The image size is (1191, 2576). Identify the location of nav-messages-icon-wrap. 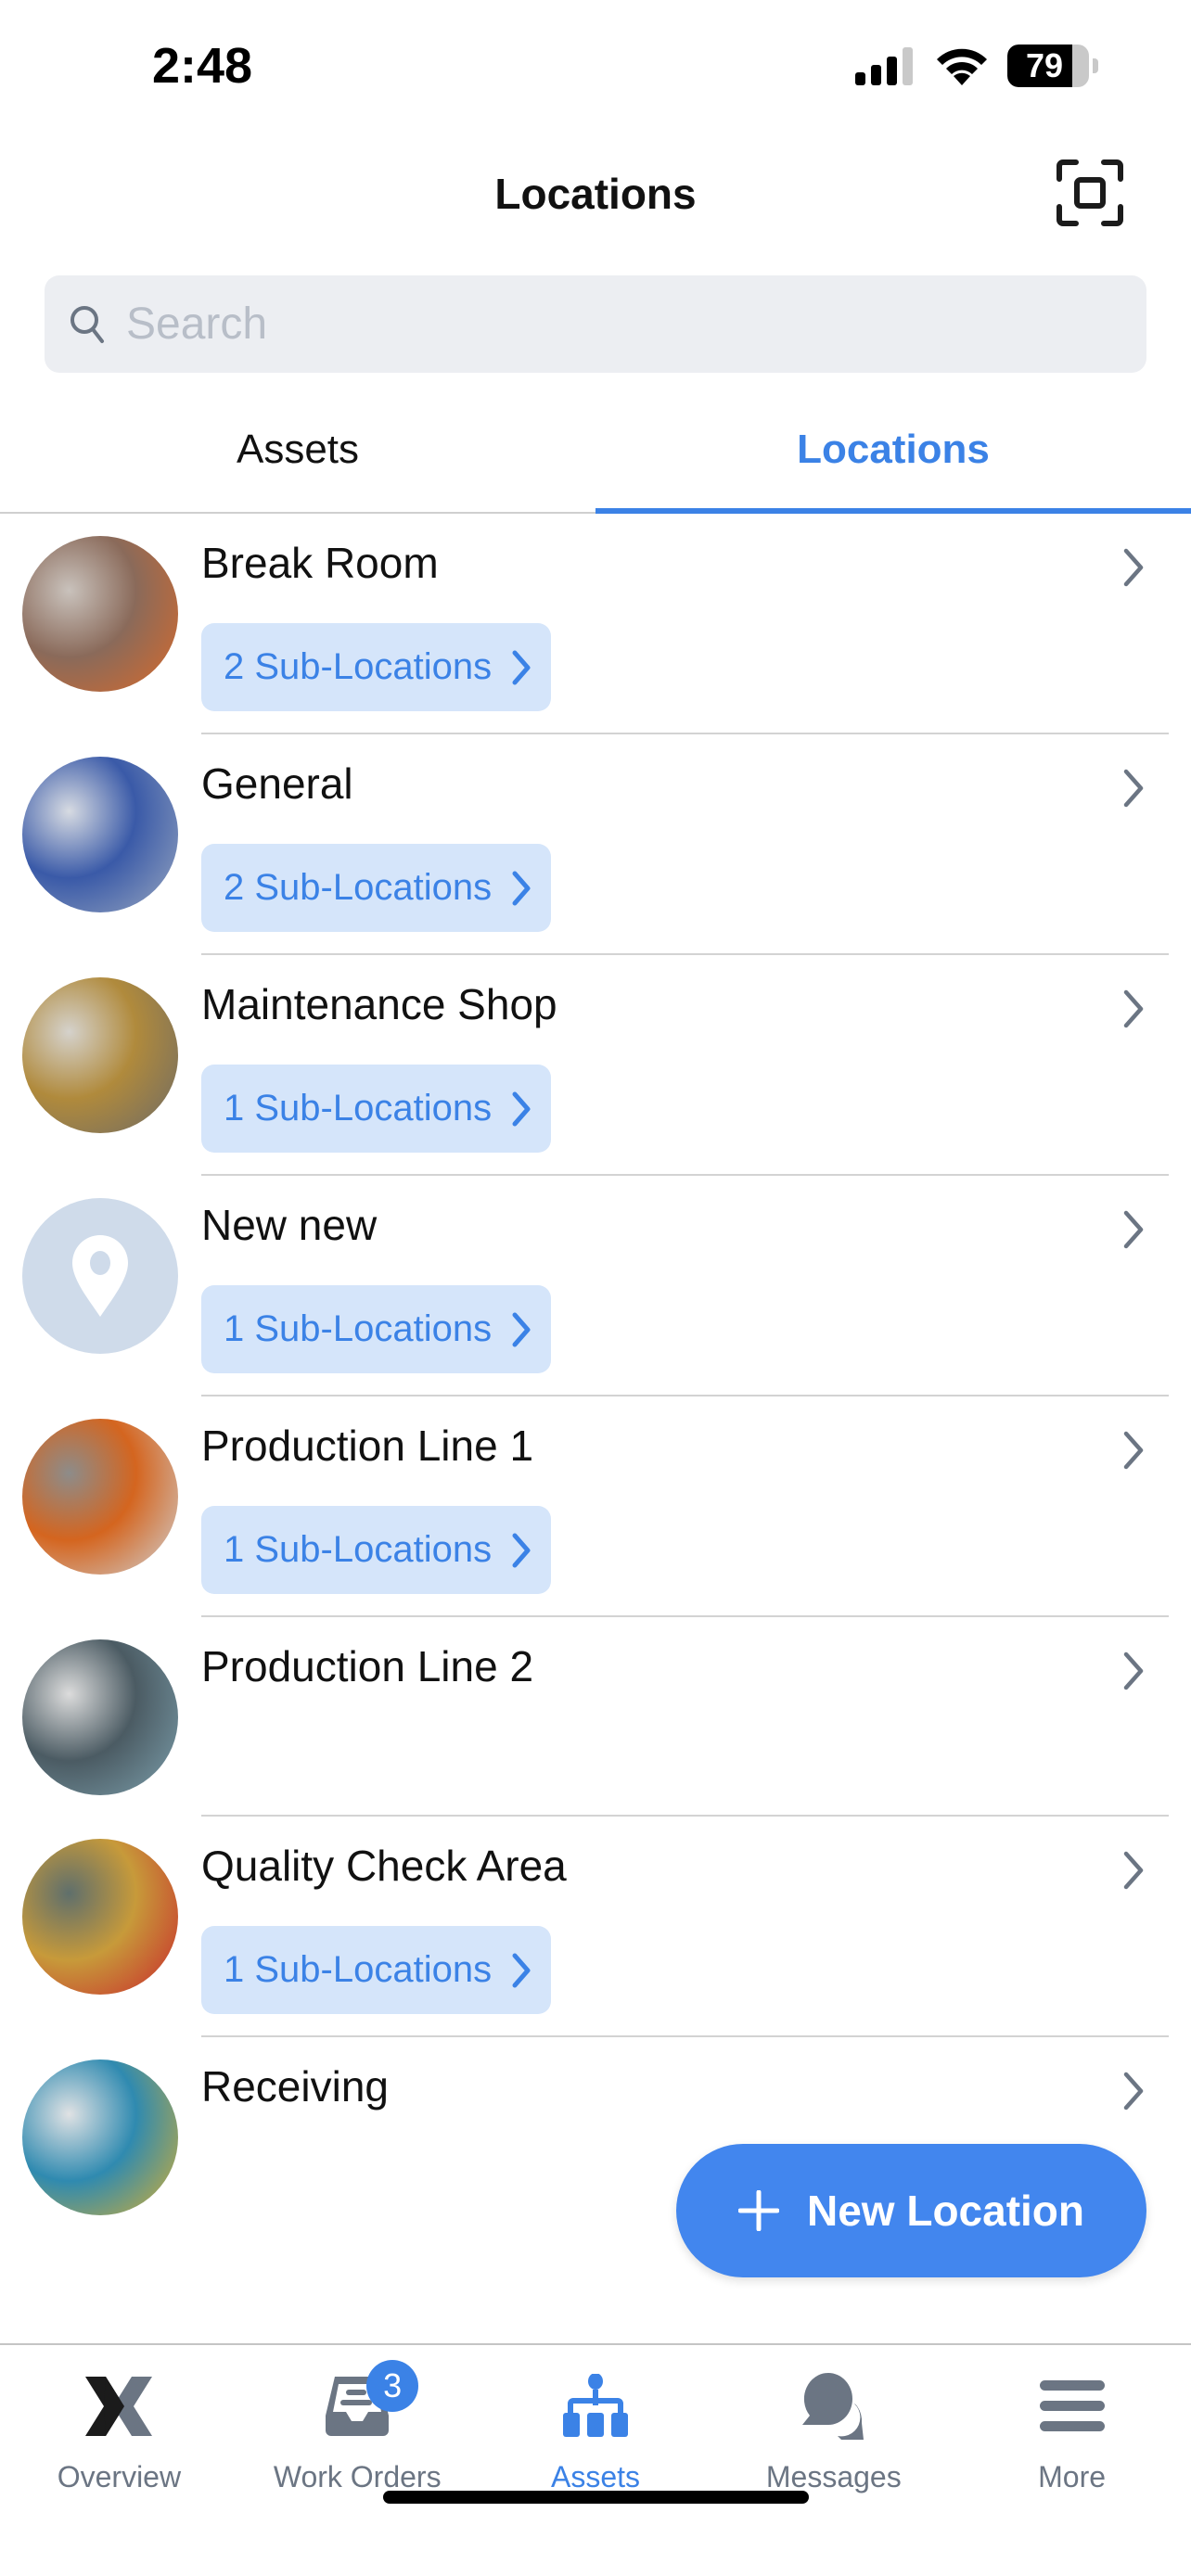
(834, 2406).